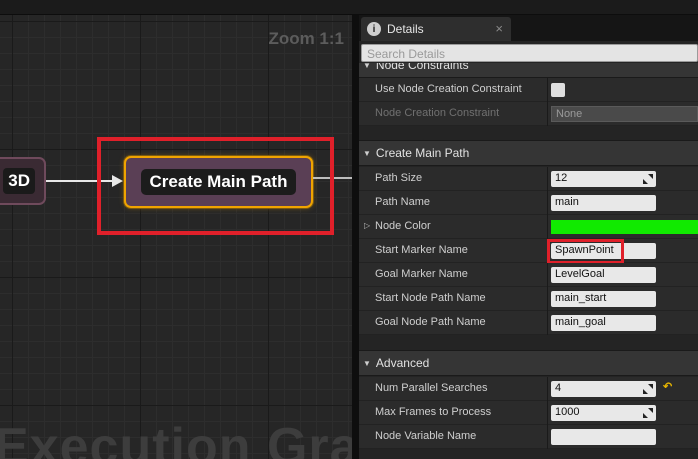  Describe the element at coordinates (603, 179) in the screenshot. I see `path-size-input: 12` at that location.